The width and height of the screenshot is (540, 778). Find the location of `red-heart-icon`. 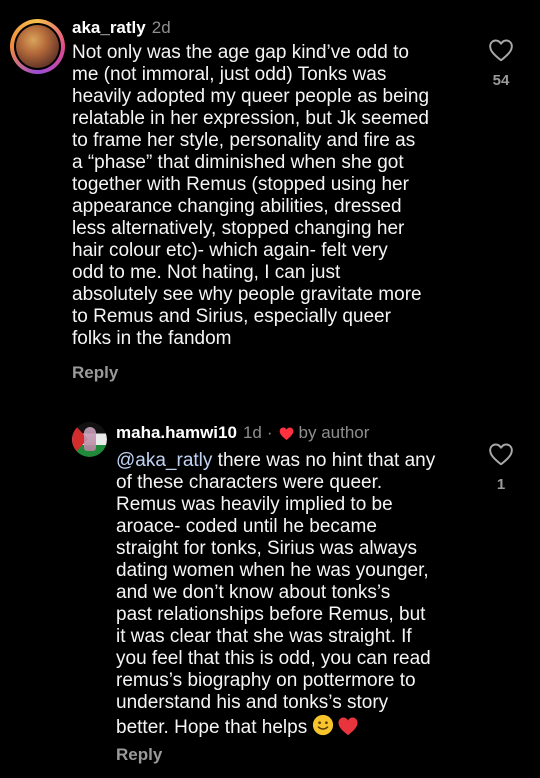

red-heart-icon is located at coordinates (348, 729).